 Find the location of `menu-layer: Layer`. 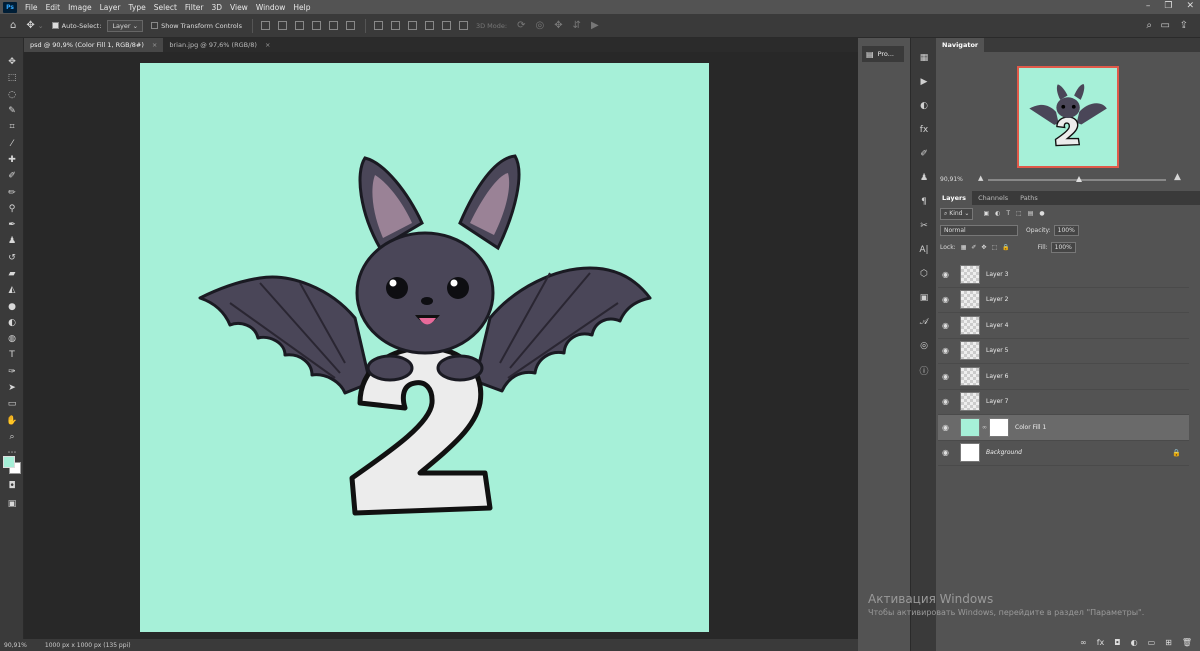

menu-layer: Layer is located at coordinates (110, 7).